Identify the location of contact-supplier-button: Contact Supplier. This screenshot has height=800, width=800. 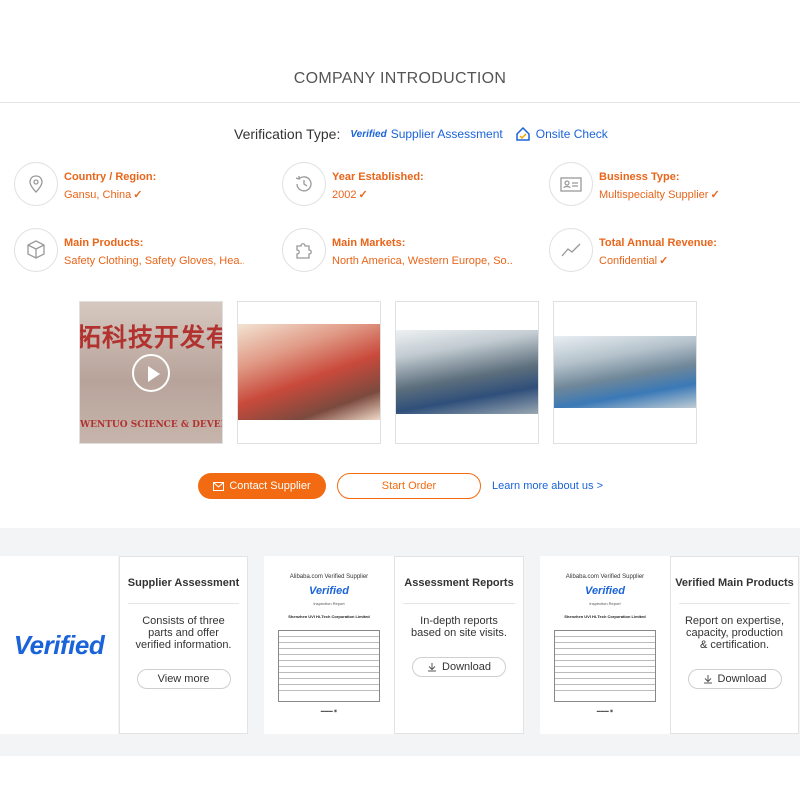
(262, 486).